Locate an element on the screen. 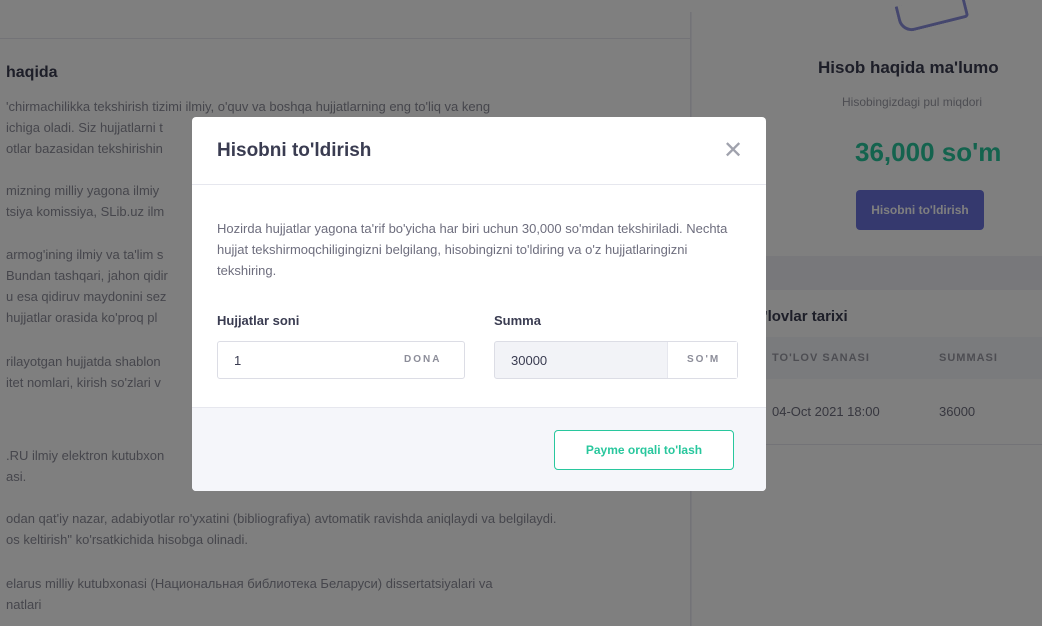 Image resolution: width=1042 pixels, height=626 pixels. modal-header: Hisobni to'ldirish ✕ is located at coordinates (479, 151).